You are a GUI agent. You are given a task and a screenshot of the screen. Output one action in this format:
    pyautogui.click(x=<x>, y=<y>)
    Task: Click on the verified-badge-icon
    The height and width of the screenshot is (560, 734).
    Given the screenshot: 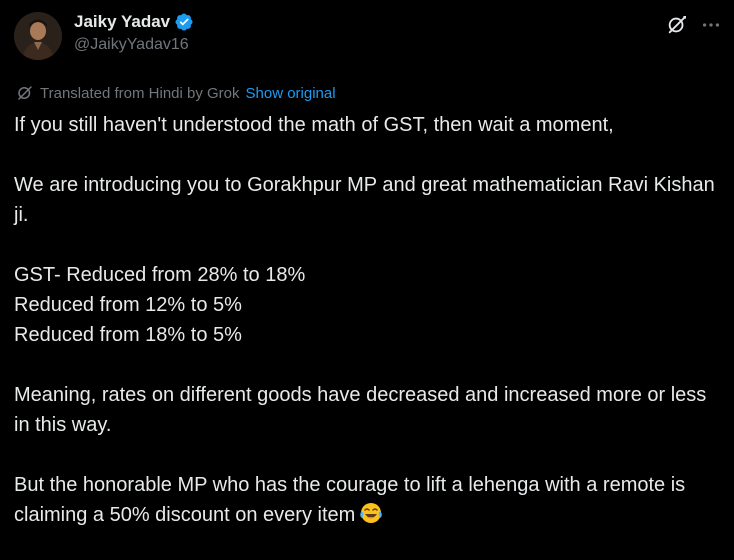 What is the action you would take?
    pyautogui.click(x=184, y=22)
    